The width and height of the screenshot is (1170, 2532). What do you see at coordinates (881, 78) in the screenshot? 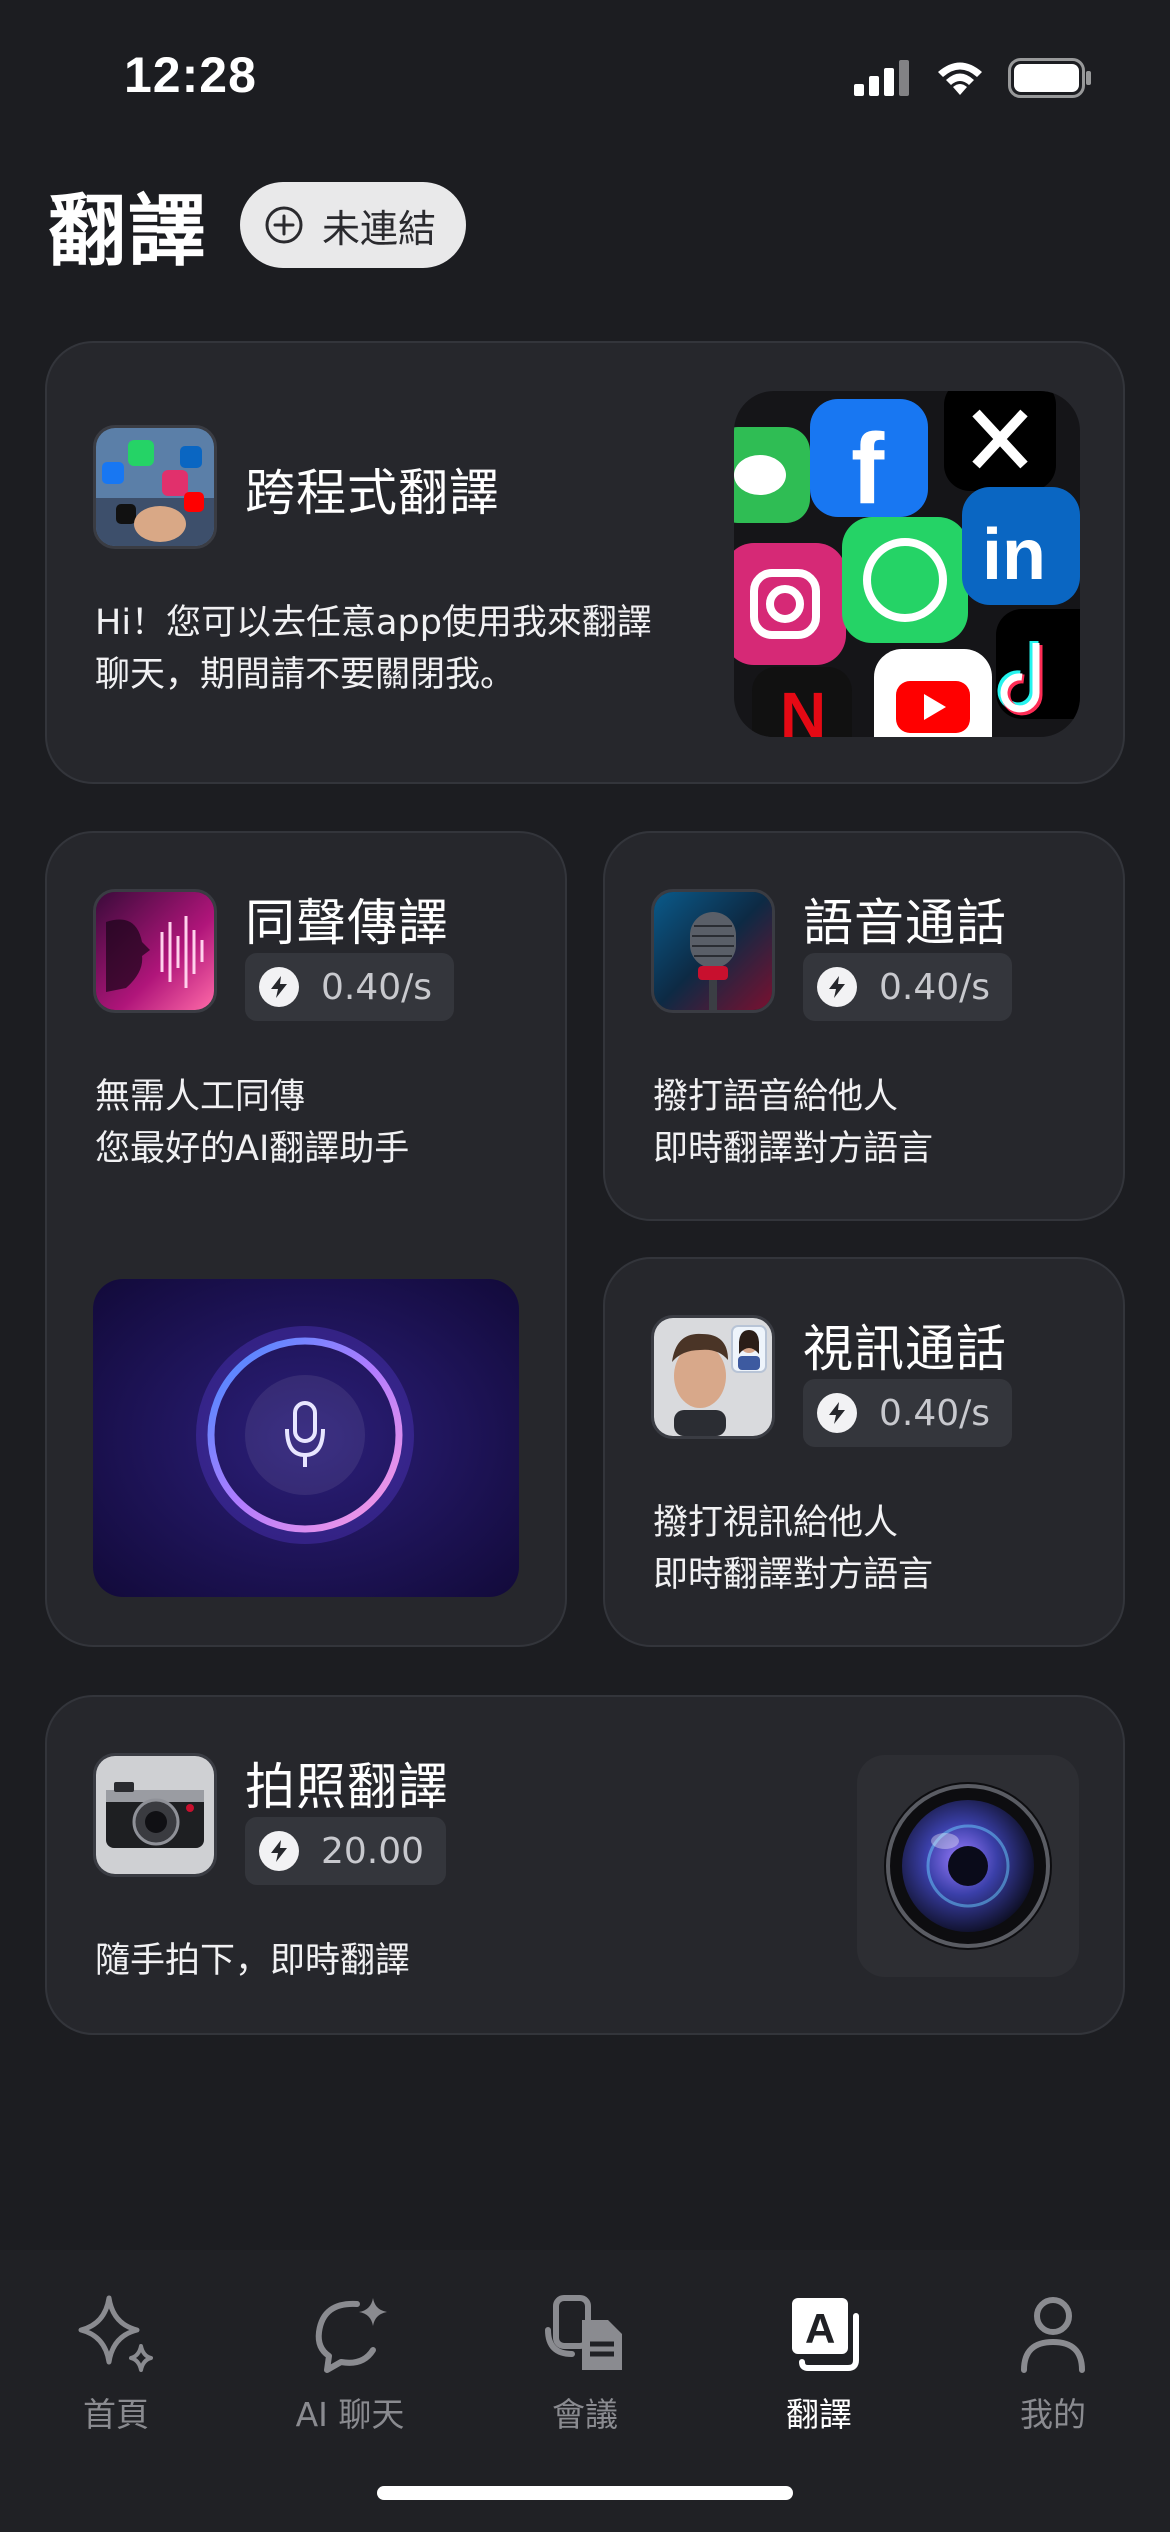
I see `cellular-signal-icon` at bounding box center [881, 78].